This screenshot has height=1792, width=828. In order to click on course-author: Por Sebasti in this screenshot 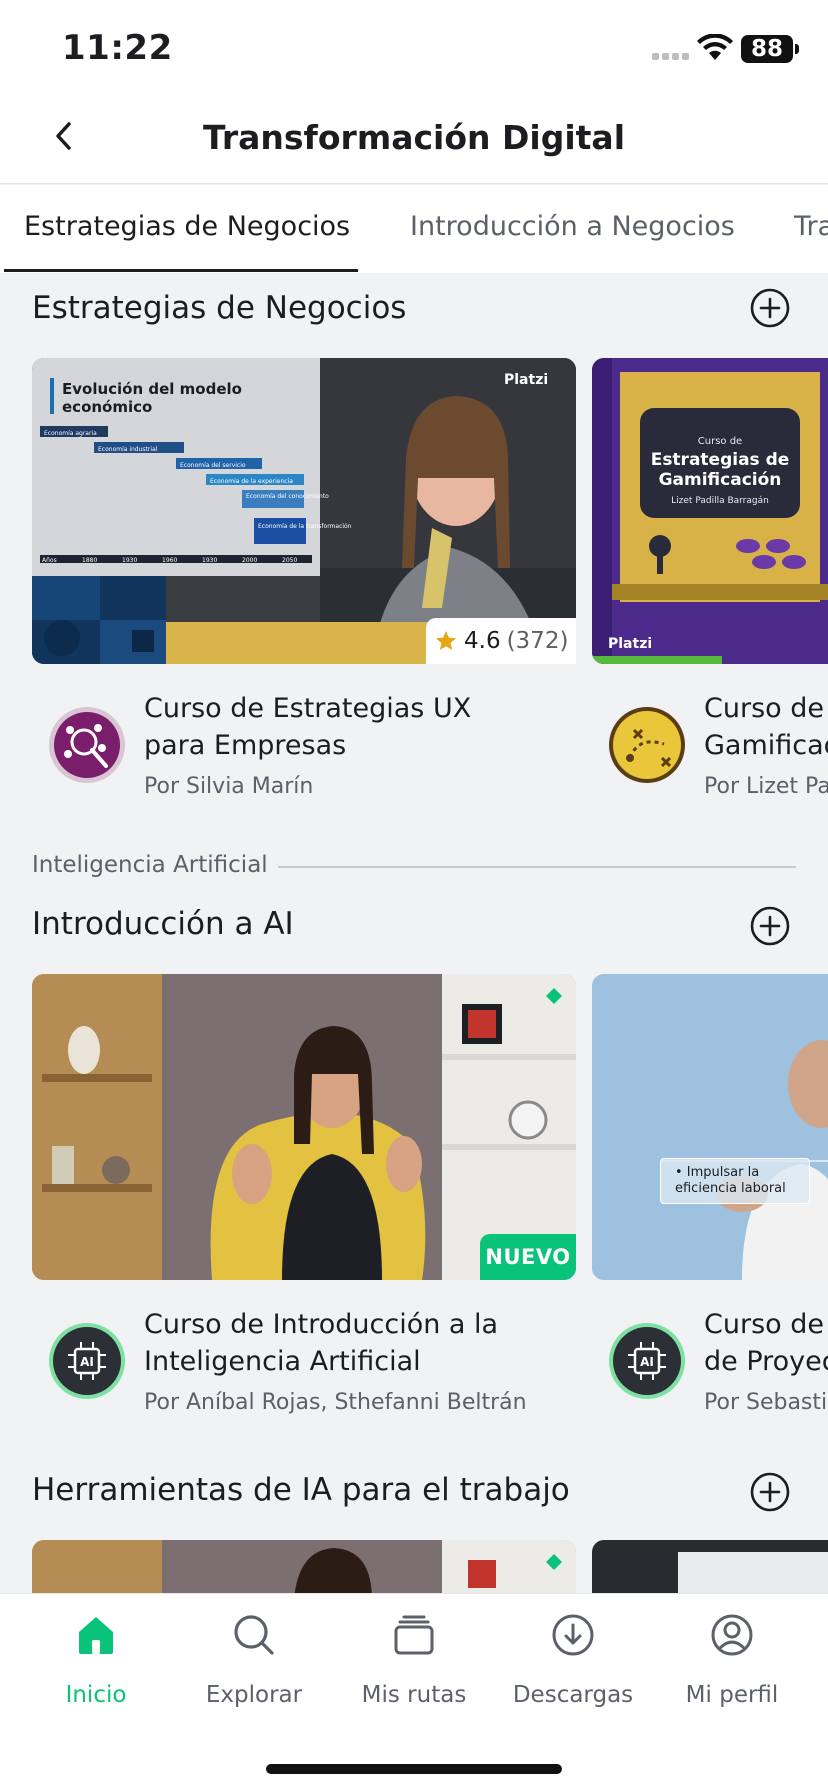, I will do `click(766, 1402)`.